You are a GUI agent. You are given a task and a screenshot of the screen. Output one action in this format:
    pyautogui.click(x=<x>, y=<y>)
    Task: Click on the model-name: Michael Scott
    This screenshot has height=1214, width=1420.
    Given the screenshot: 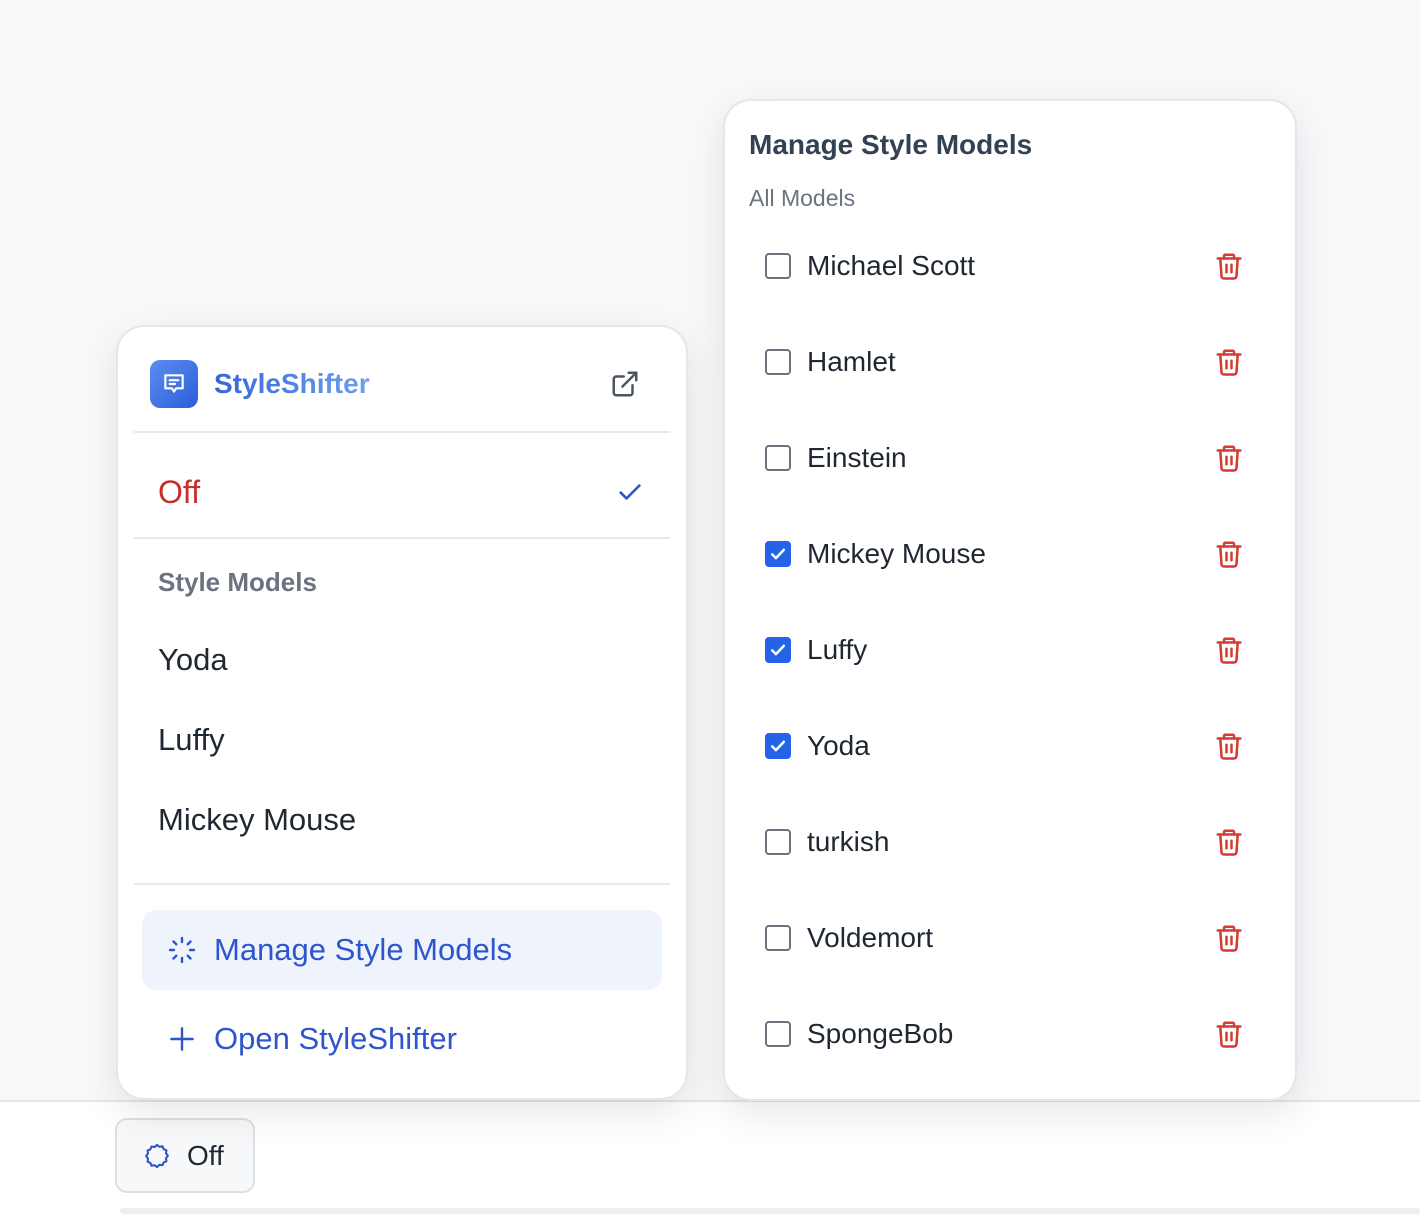 What is the action you would take?
    pyautogui.click(x=891, y=265)
    